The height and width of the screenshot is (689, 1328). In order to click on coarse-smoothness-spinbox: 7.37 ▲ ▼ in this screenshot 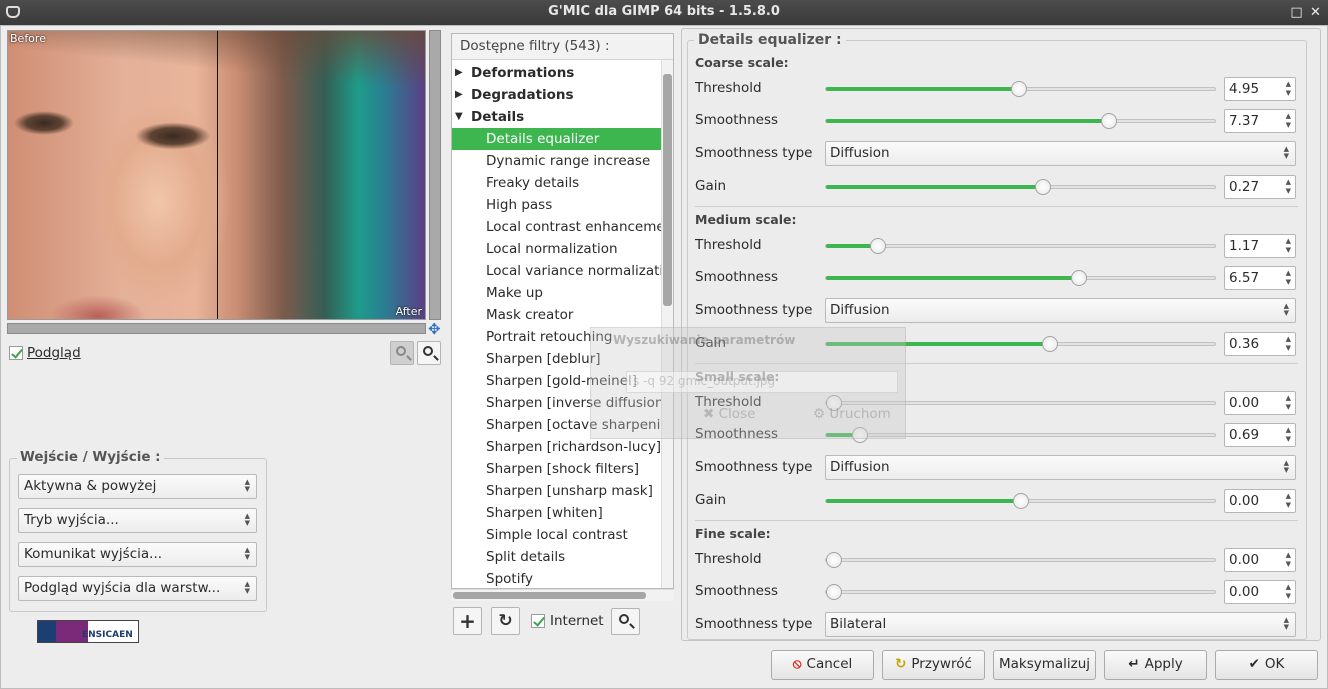, I will do `click(1260, 121)`.